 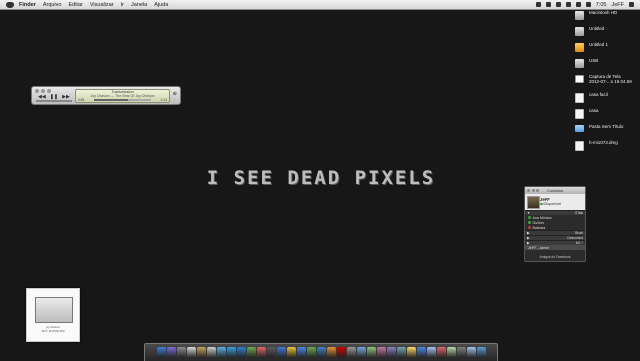 What do you see at coordinates (10, 4) in the screenshot?
I see `apple-menu-icon` at bounding box center [10, 4].